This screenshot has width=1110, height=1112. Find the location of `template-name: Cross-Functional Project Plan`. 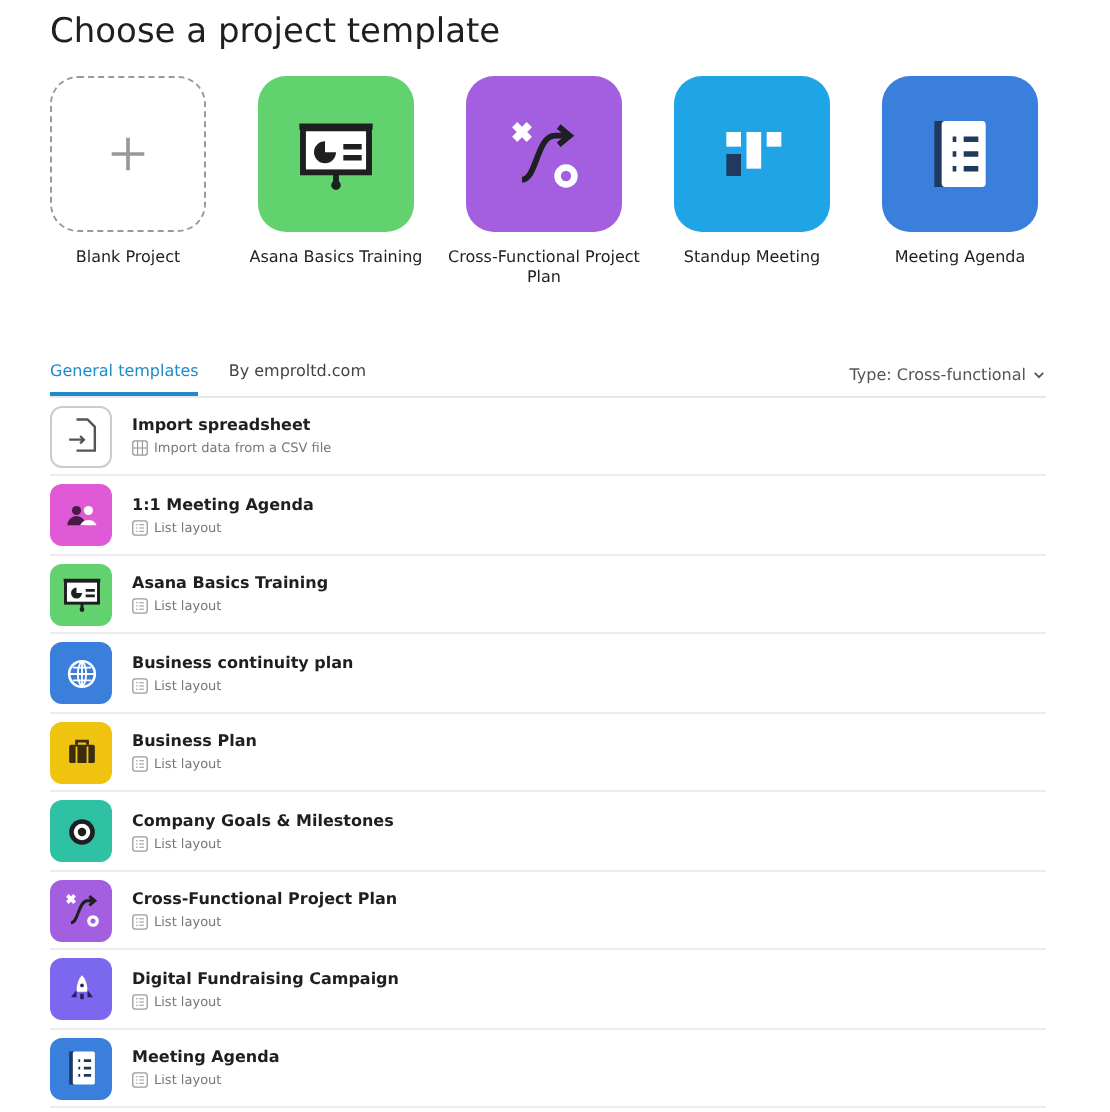

template-name: Cross-Functional Project Plan is located at coordinates (265, 899).